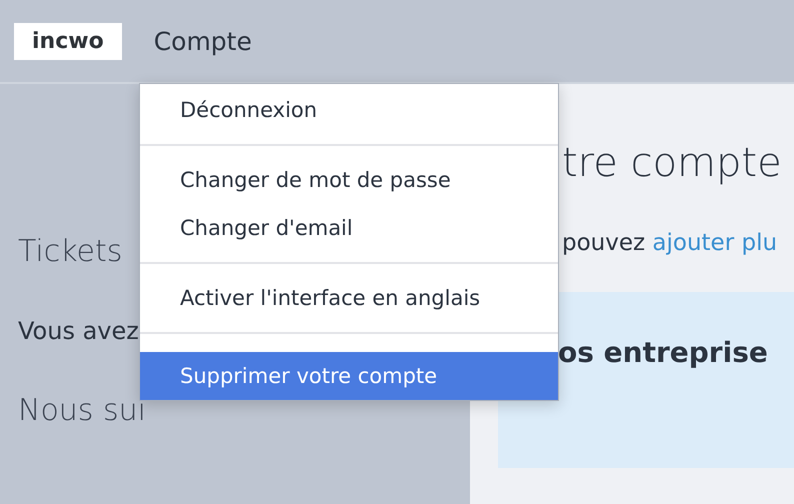  What do you see at coordinates (663, 352) in the screenshot?
I see `card-title: os entreprise` at bounding box center [663, 352].